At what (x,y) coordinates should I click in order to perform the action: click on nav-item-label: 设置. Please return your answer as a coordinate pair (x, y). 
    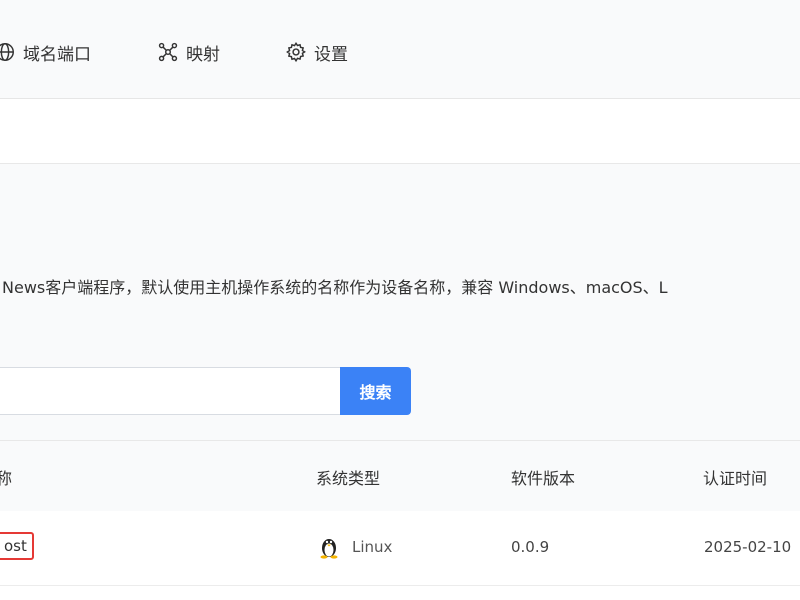
    Looking at the image, I should click on (331, 54).